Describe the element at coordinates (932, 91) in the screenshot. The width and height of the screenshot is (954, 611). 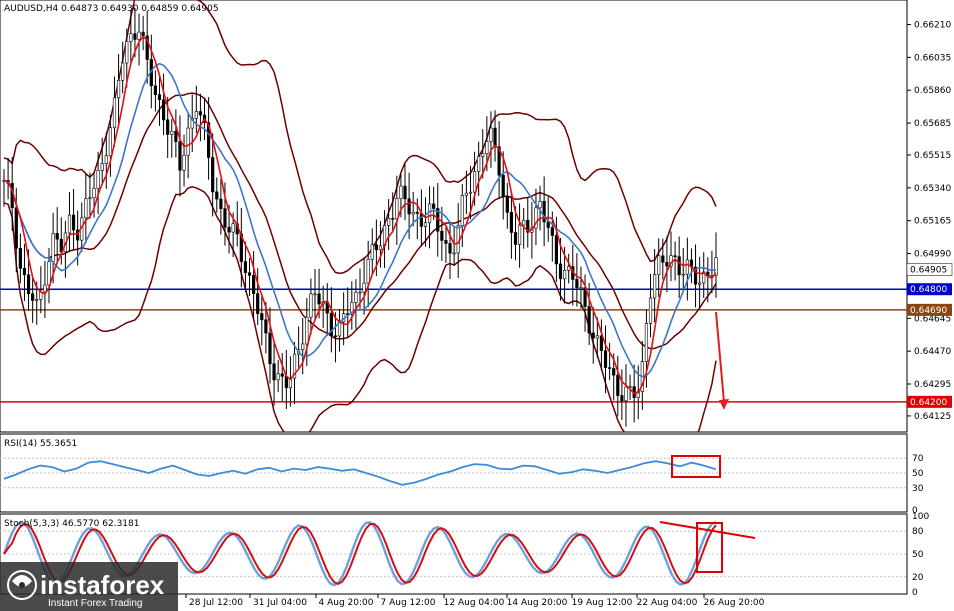
I see `price-tick-label: 0.65860` at that location.